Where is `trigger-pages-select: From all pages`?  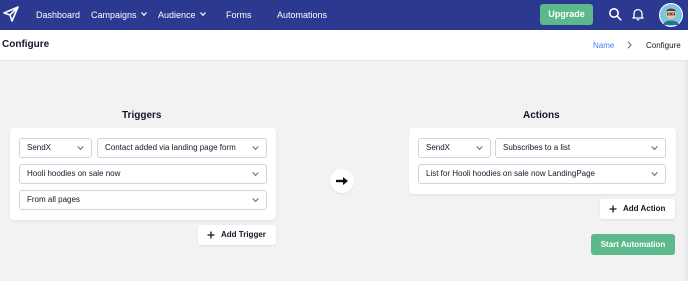 trigger-pages-select: From all pages is located at coordinates (143, 200).